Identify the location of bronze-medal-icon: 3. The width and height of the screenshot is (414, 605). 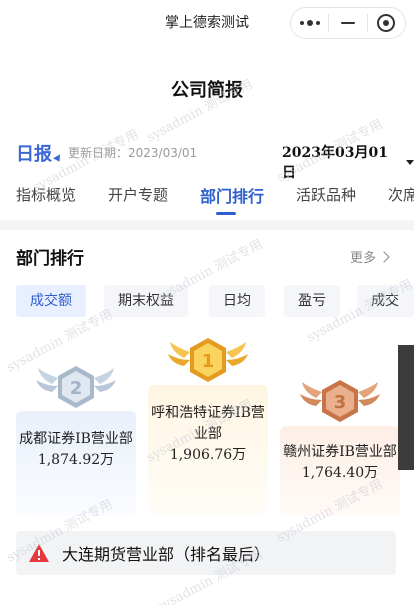
(340, 401).